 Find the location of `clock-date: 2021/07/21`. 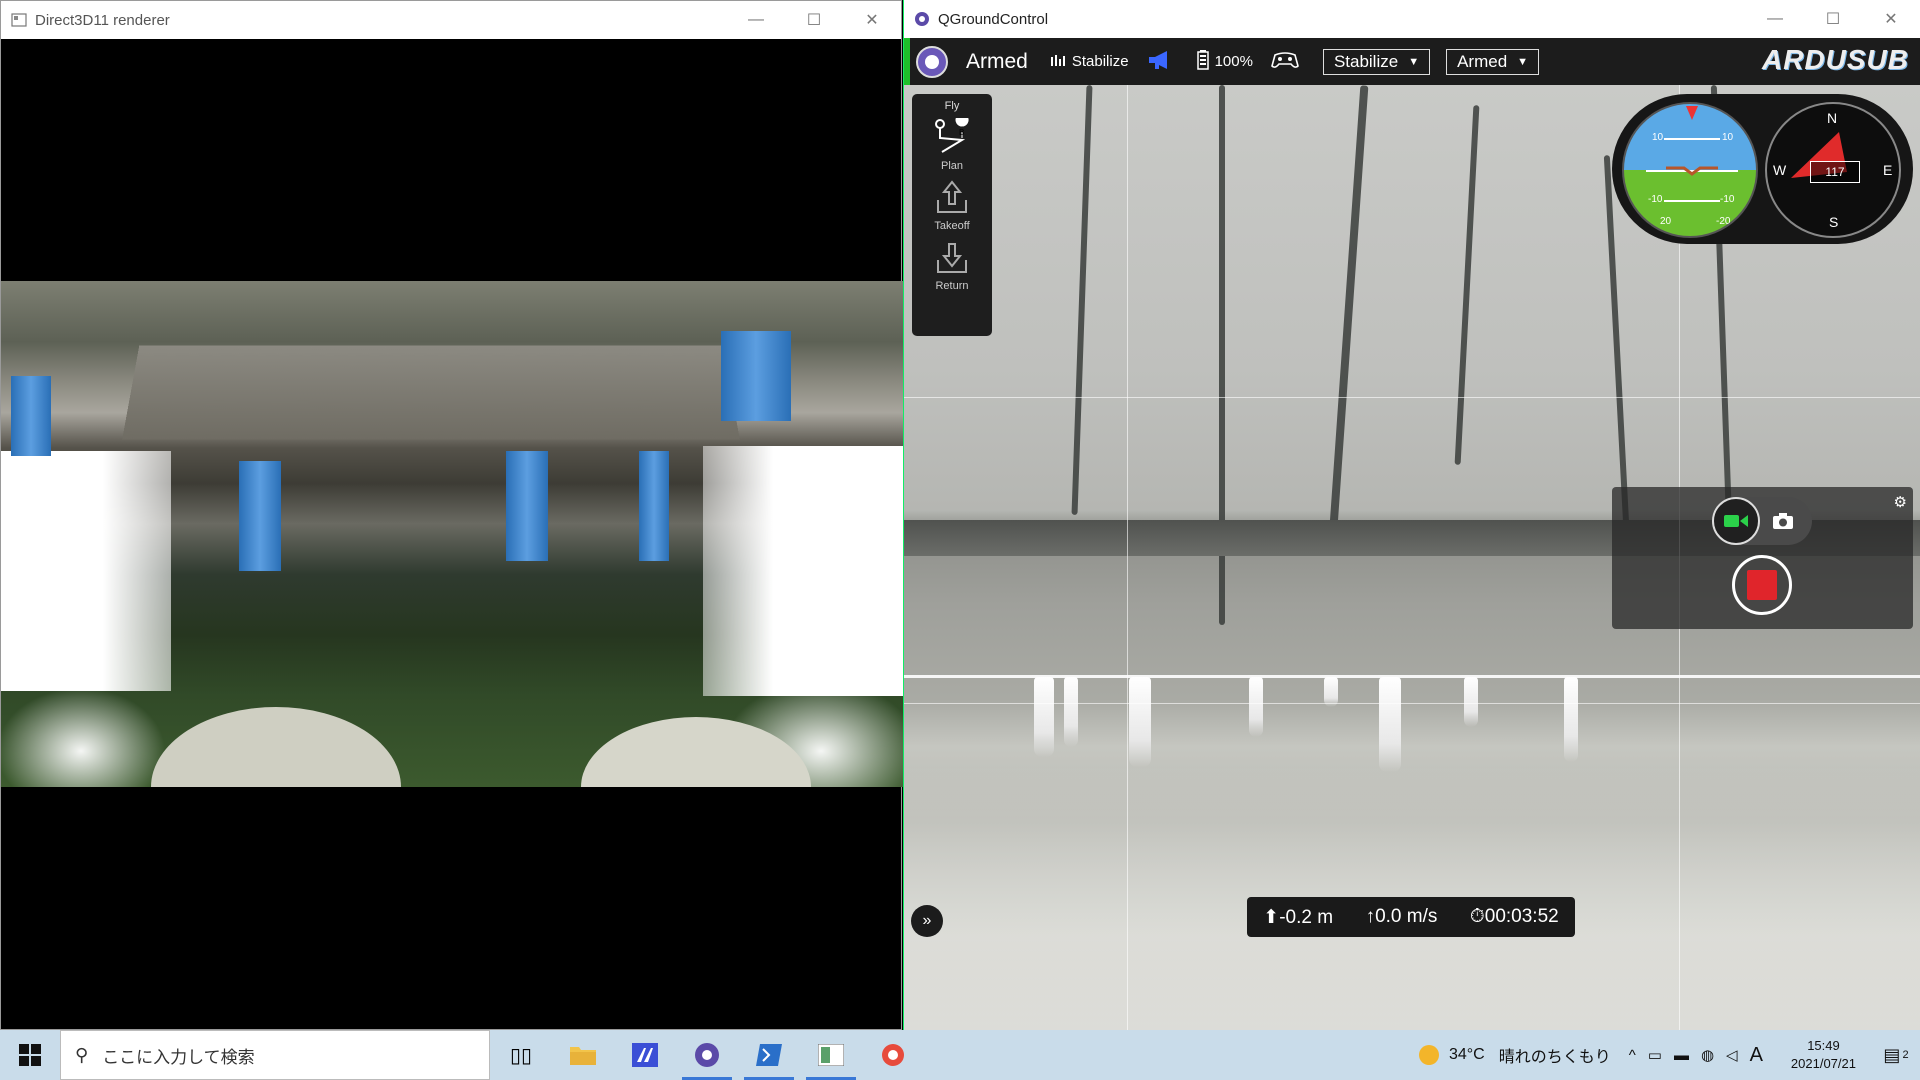

clock-date: 2021/07/21 is located at coordinates (1823, 1063).